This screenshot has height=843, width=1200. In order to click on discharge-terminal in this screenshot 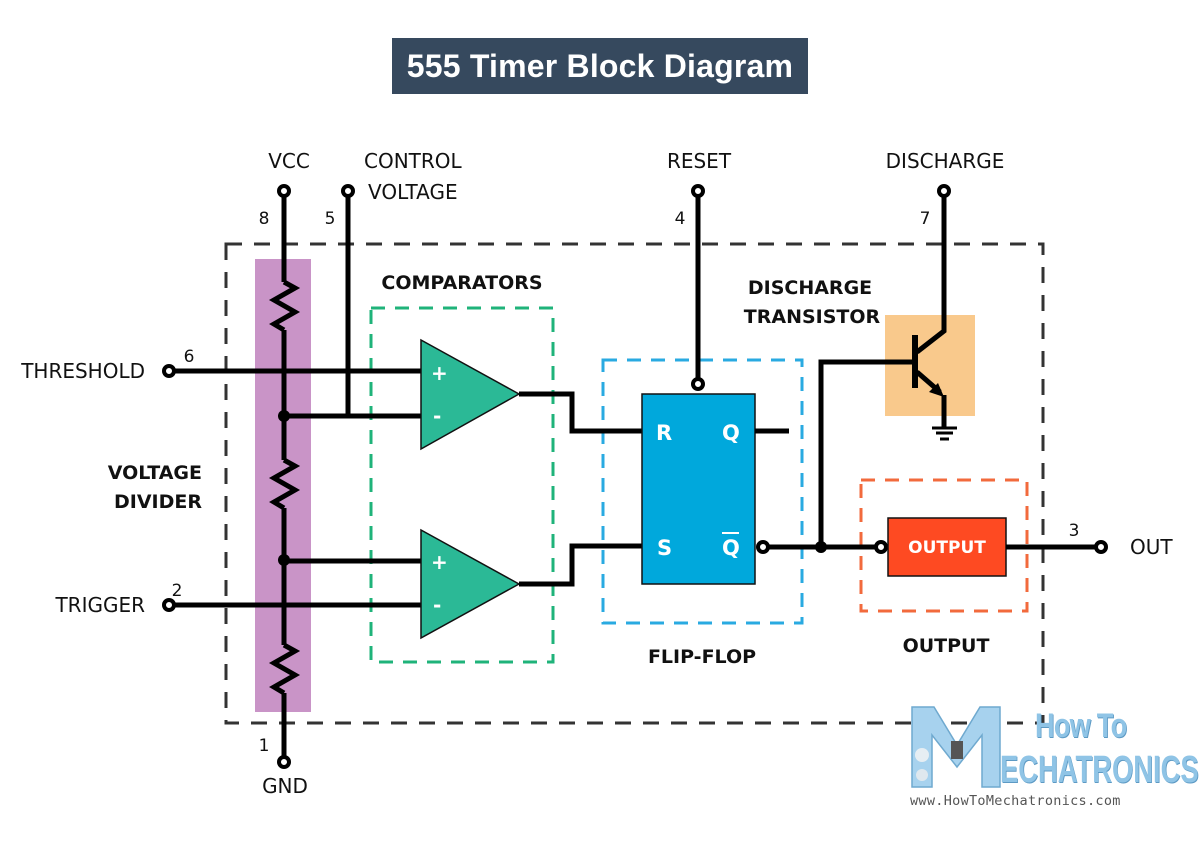, I will do `click(944, 191)`.